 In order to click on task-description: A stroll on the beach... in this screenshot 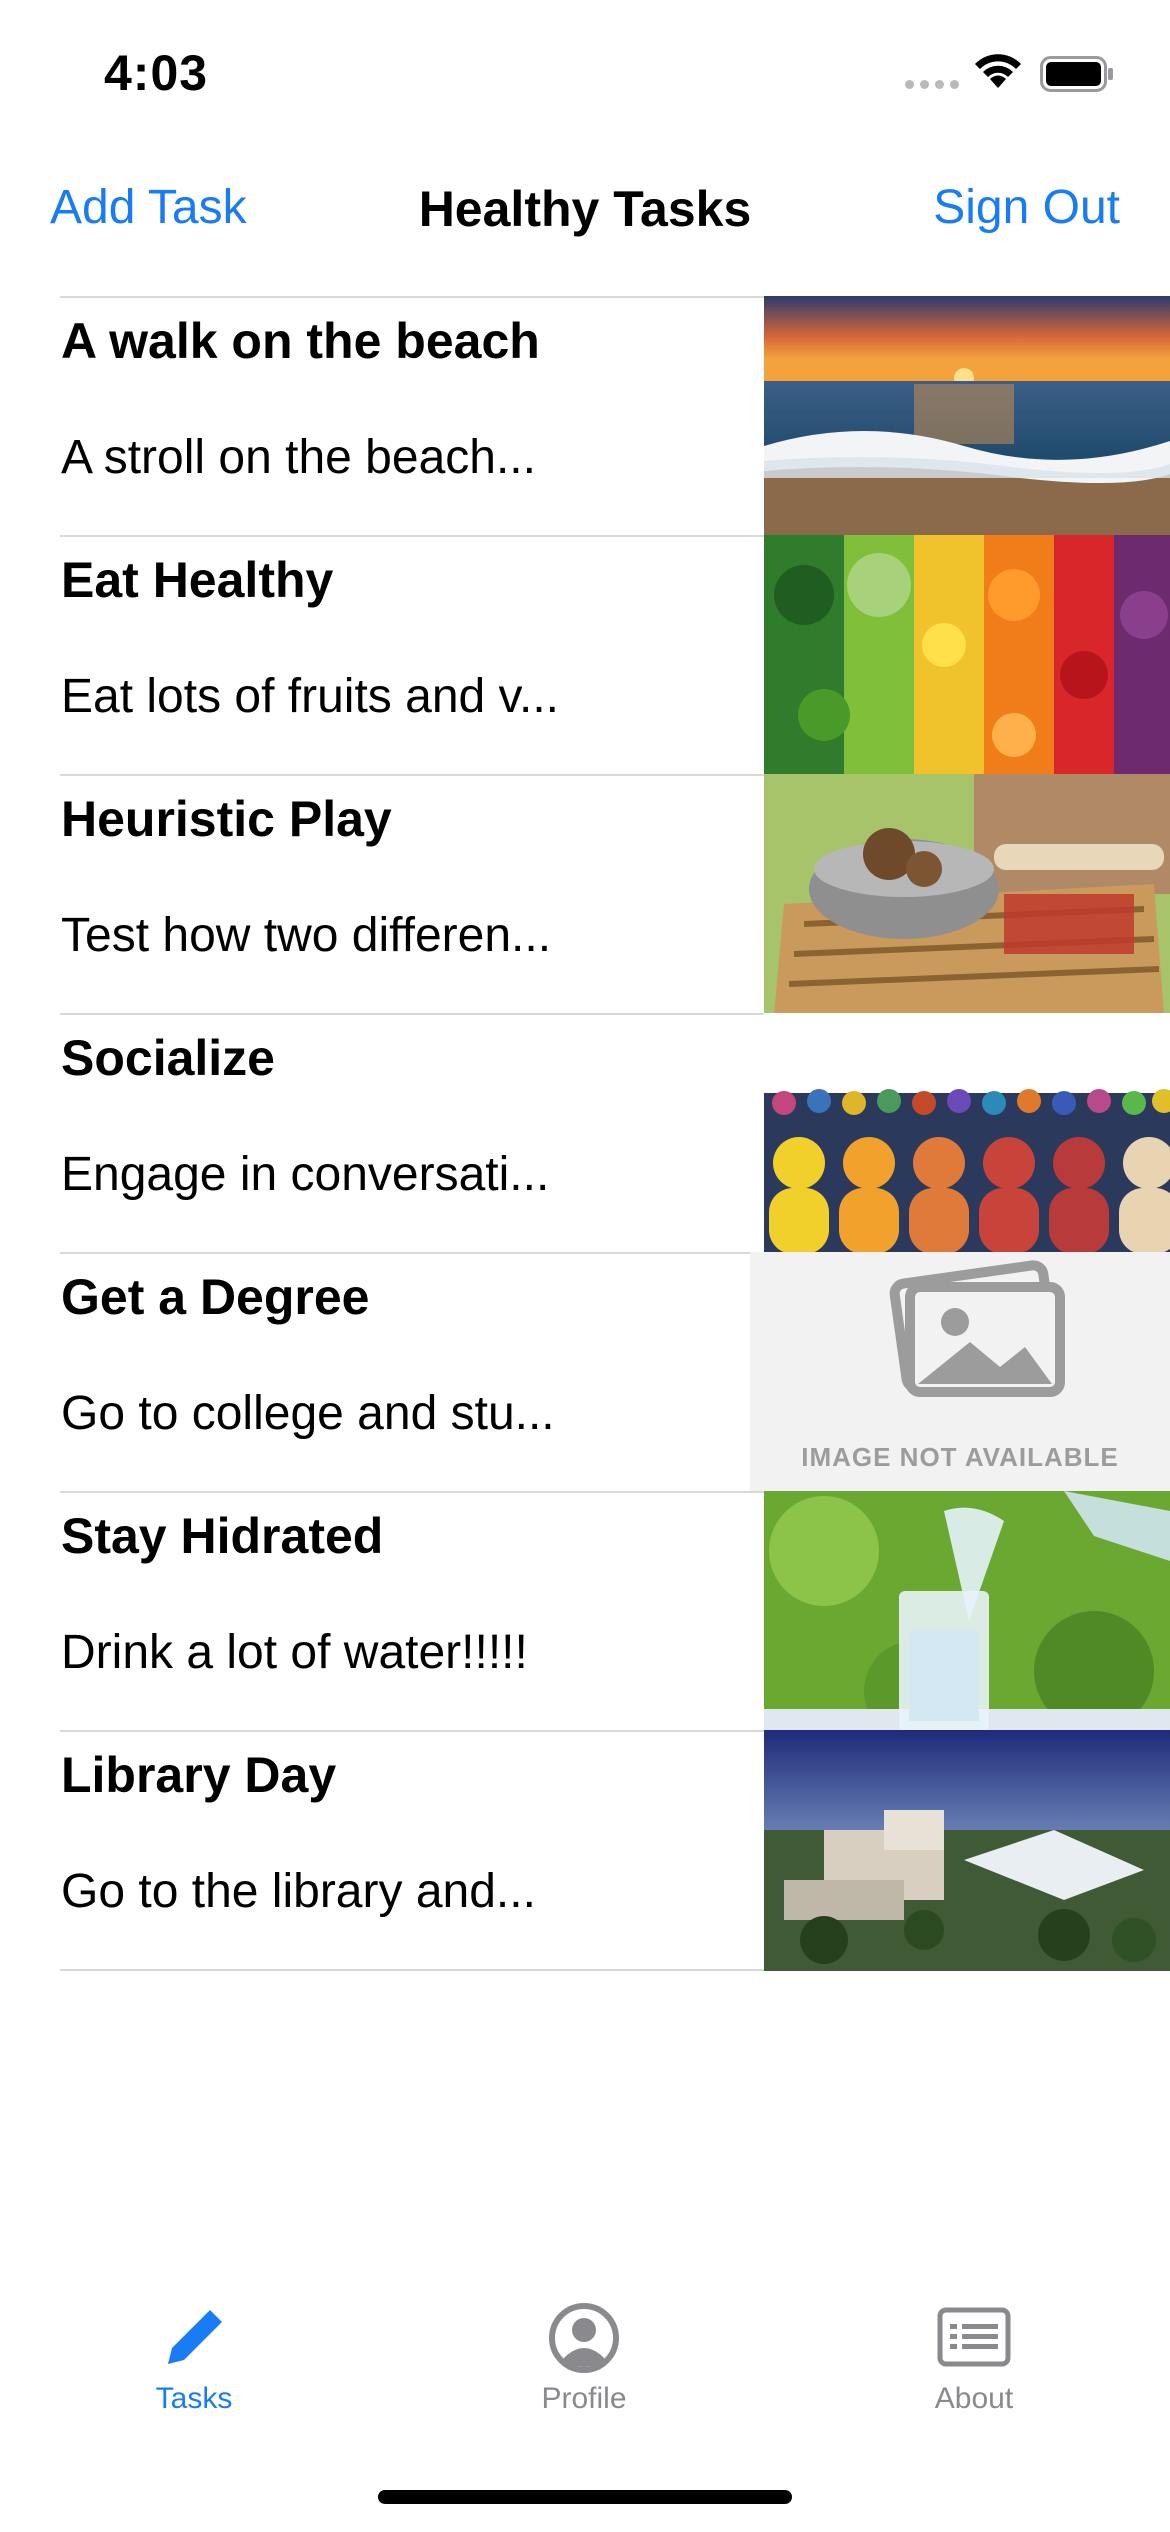, I will do `click(298, 457)`.